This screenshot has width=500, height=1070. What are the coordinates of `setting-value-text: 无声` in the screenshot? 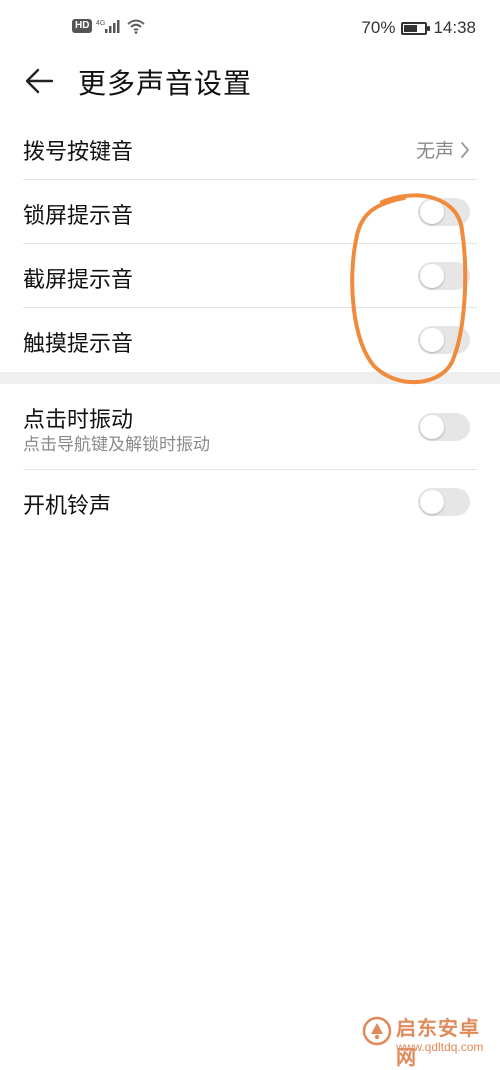 It's located at (434, 151).